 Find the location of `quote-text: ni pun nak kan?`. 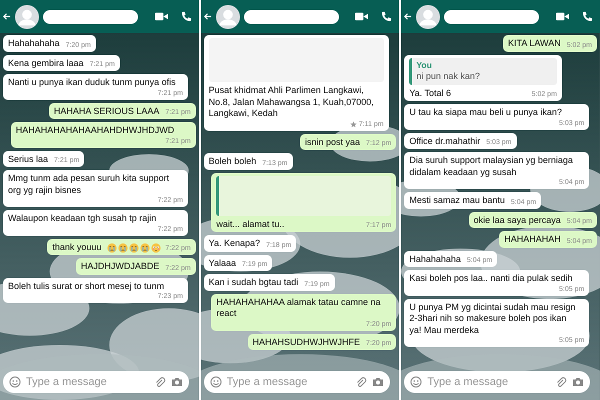

quote-text: ni pun nak kan? is located at coordinates (448, 76).